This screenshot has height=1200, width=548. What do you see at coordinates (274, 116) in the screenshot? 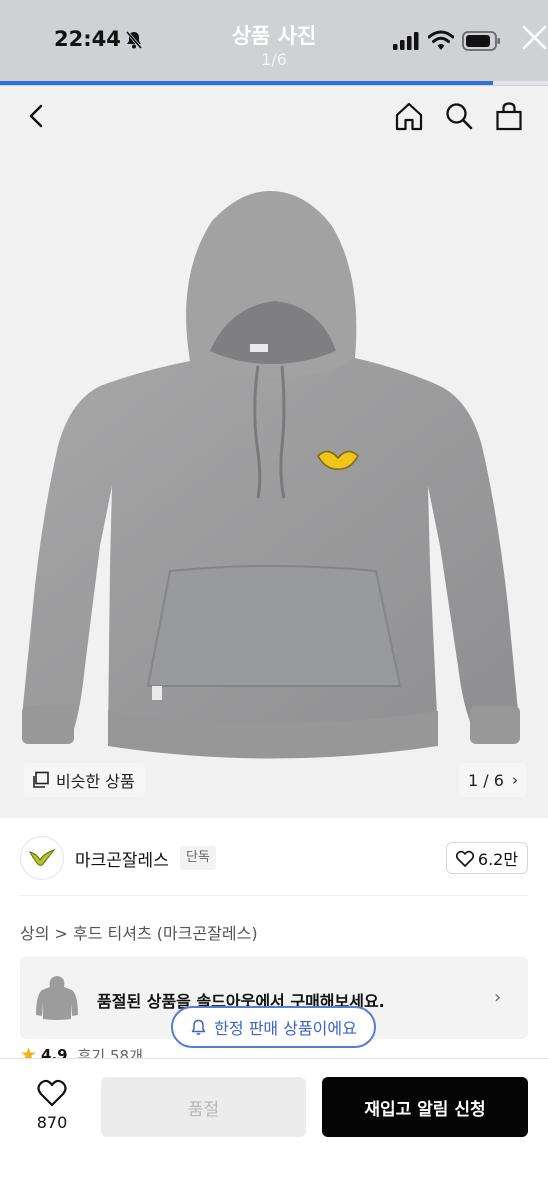
I see `product-nav-bar` at bounding box center [274, 116].